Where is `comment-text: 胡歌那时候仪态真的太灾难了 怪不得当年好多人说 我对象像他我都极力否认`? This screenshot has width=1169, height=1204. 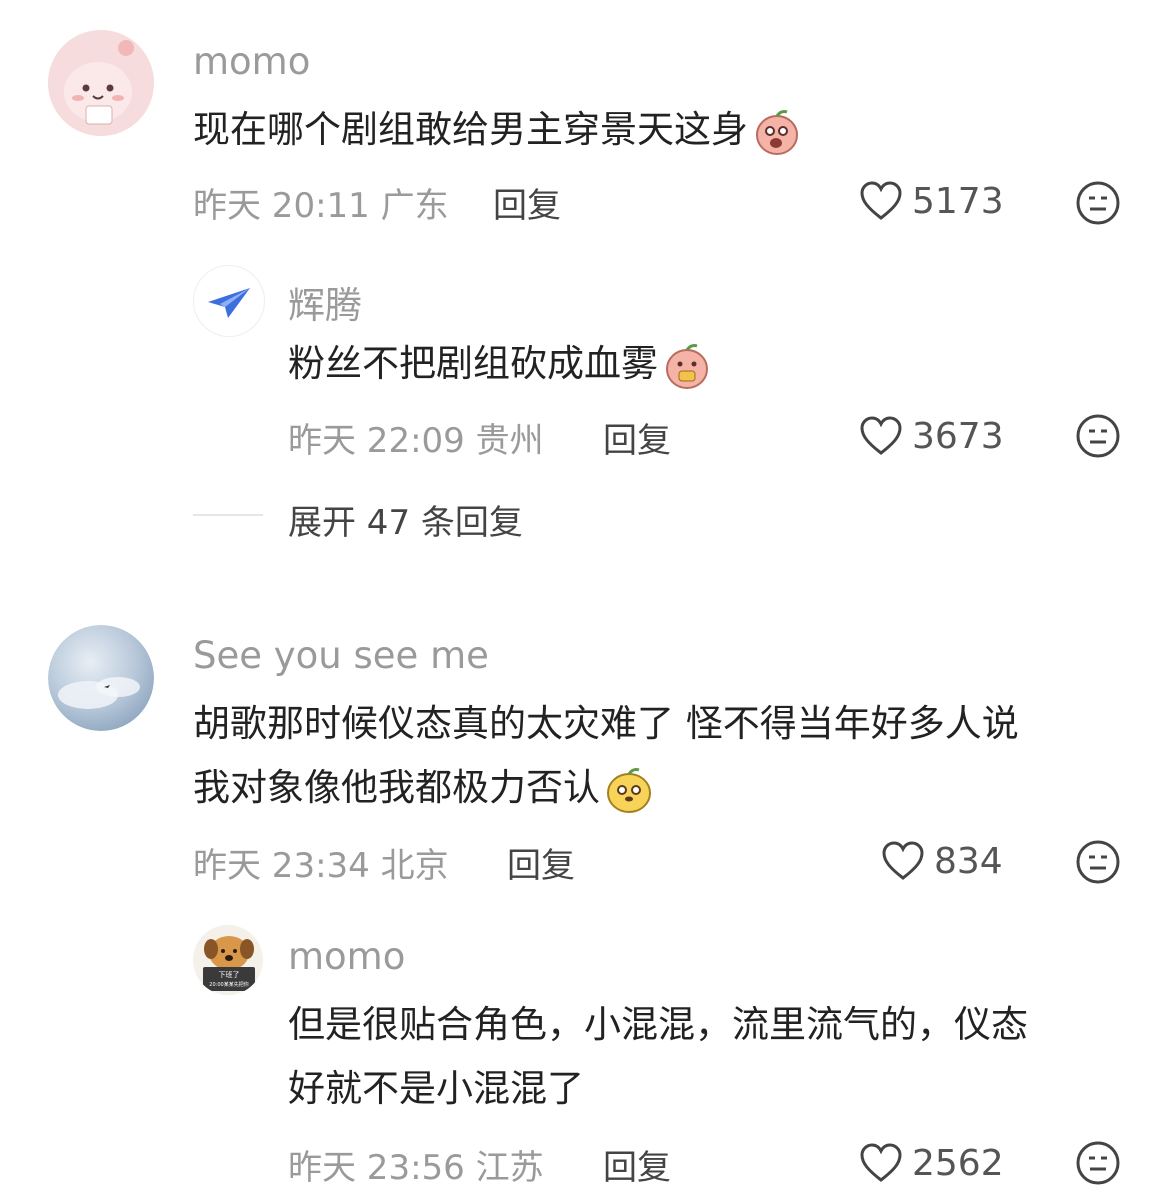
comment-text: 胡歌那时候仪态真的太灾难了 怪不得当年好多人说 我对象像他我都极力否认 is located at coordinates (606, 756).